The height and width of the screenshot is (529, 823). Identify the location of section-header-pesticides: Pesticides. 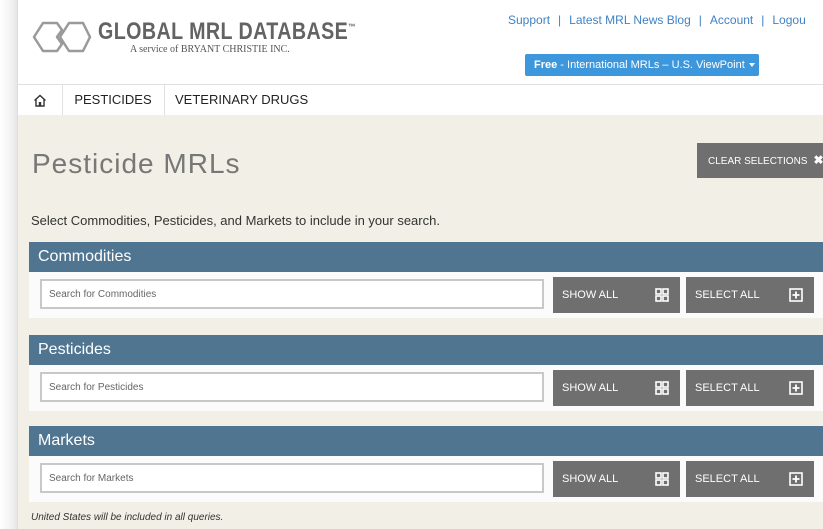
(426, 350).